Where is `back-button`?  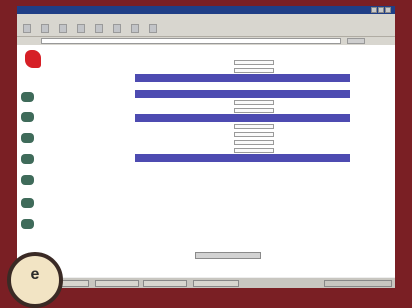 back-button is located at coordinates (27, 28).